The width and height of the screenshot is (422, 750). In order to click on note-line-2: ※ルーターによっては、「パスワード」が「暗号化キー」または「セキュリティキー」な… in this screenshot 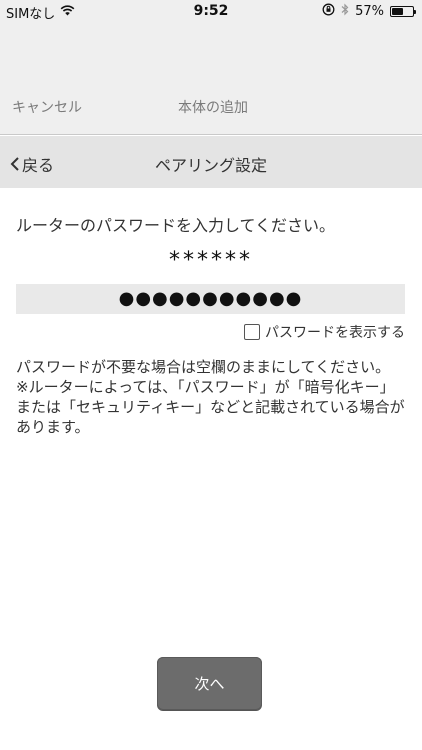, I will do `click(210, 407)`.